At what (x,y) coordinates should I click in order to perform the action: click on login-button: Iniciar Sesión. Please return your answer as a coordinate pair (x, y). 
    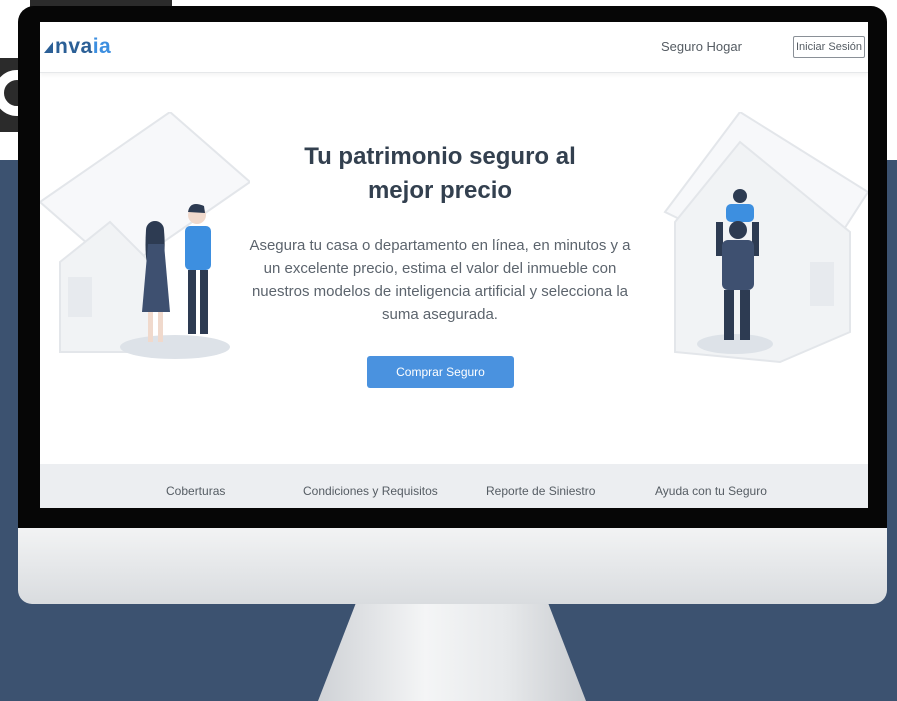
    Looking at the image, I should click on (829, 47).